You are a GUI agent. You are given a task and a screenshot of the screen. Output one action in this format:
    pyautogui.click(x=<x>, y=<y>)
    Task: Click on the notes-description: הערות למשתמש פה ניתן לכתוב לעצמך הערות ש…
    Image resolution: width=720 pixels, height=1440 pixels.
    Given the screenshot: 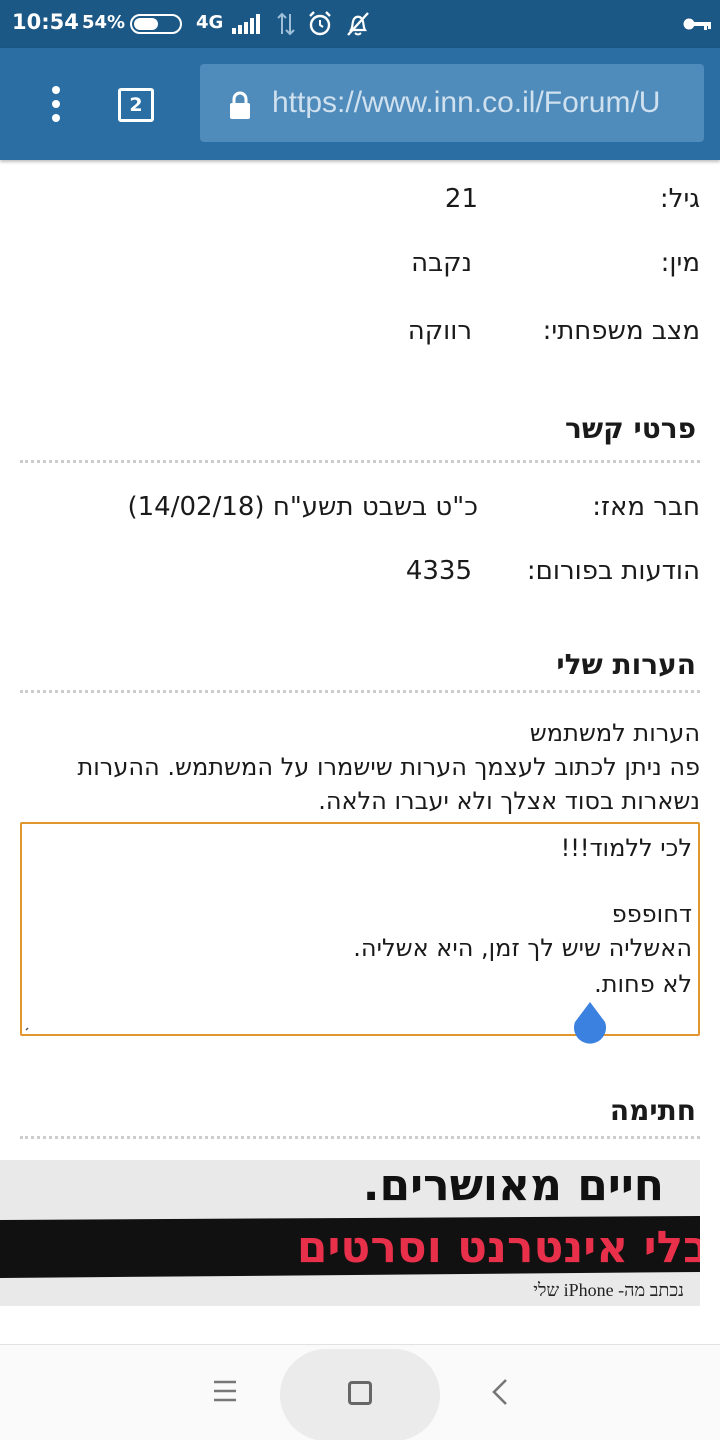 What is the action you would take?
    pyautogui.click(x=355, y=767)
    